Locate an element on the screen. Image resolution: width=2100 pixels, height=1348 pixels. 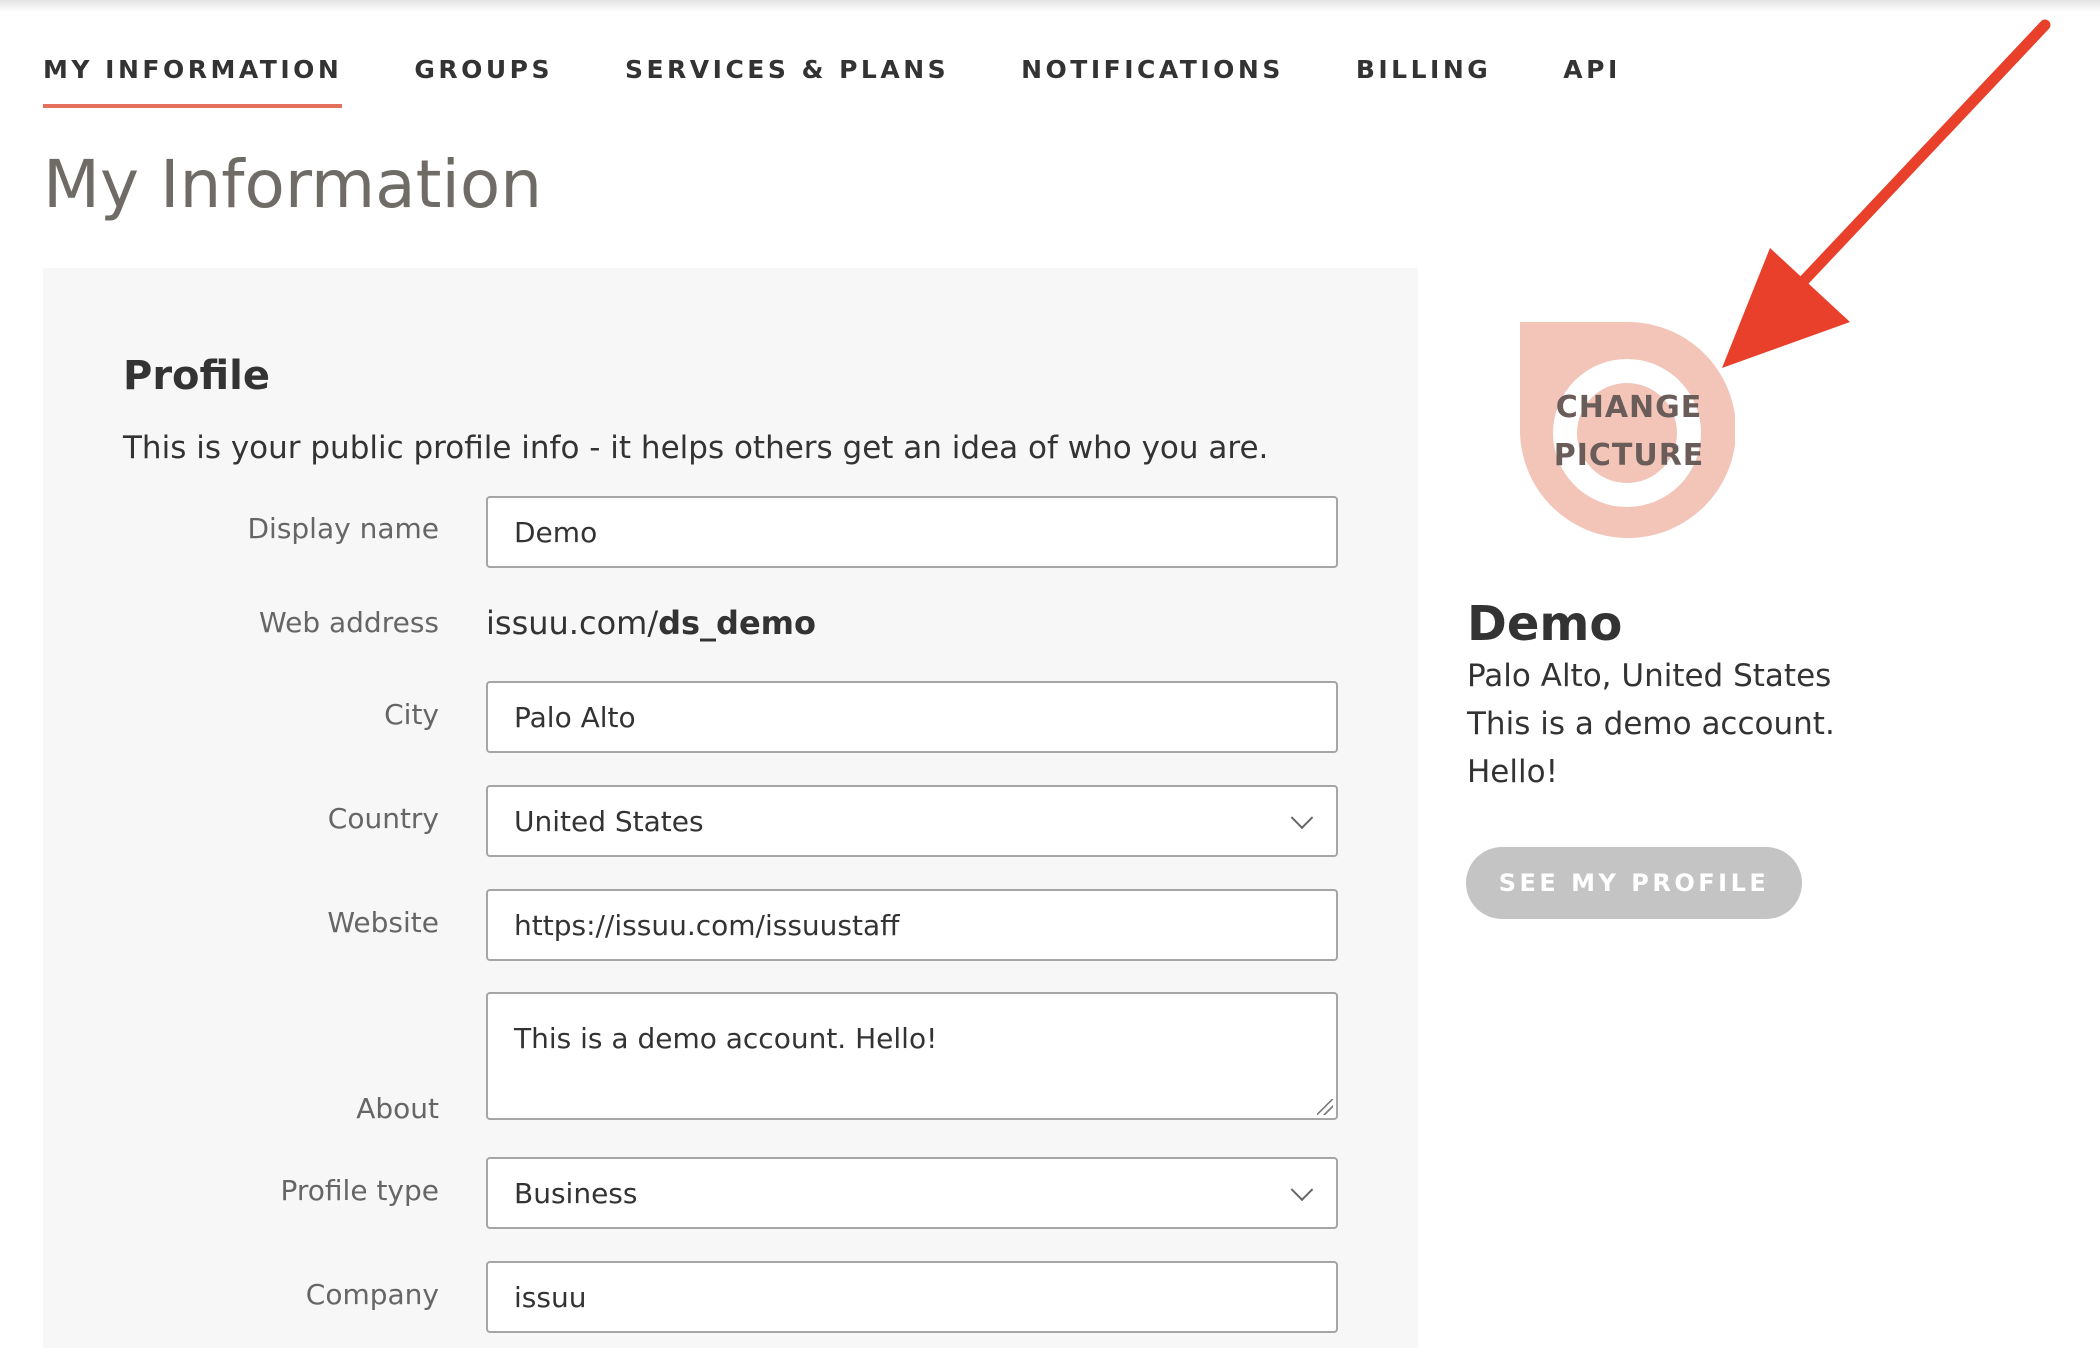
company-input: issuu is located at coordinates (912, 1297).